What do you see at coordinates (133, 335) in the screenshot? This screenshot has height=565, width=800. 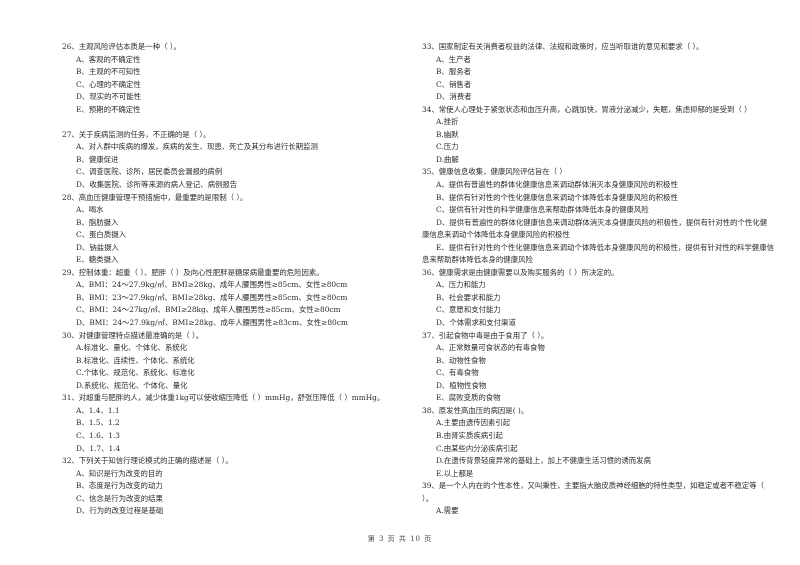 I see `question-stem: 30、对健康管理特点描述最准确的是（ ）。` at bounding box center [133, 335].